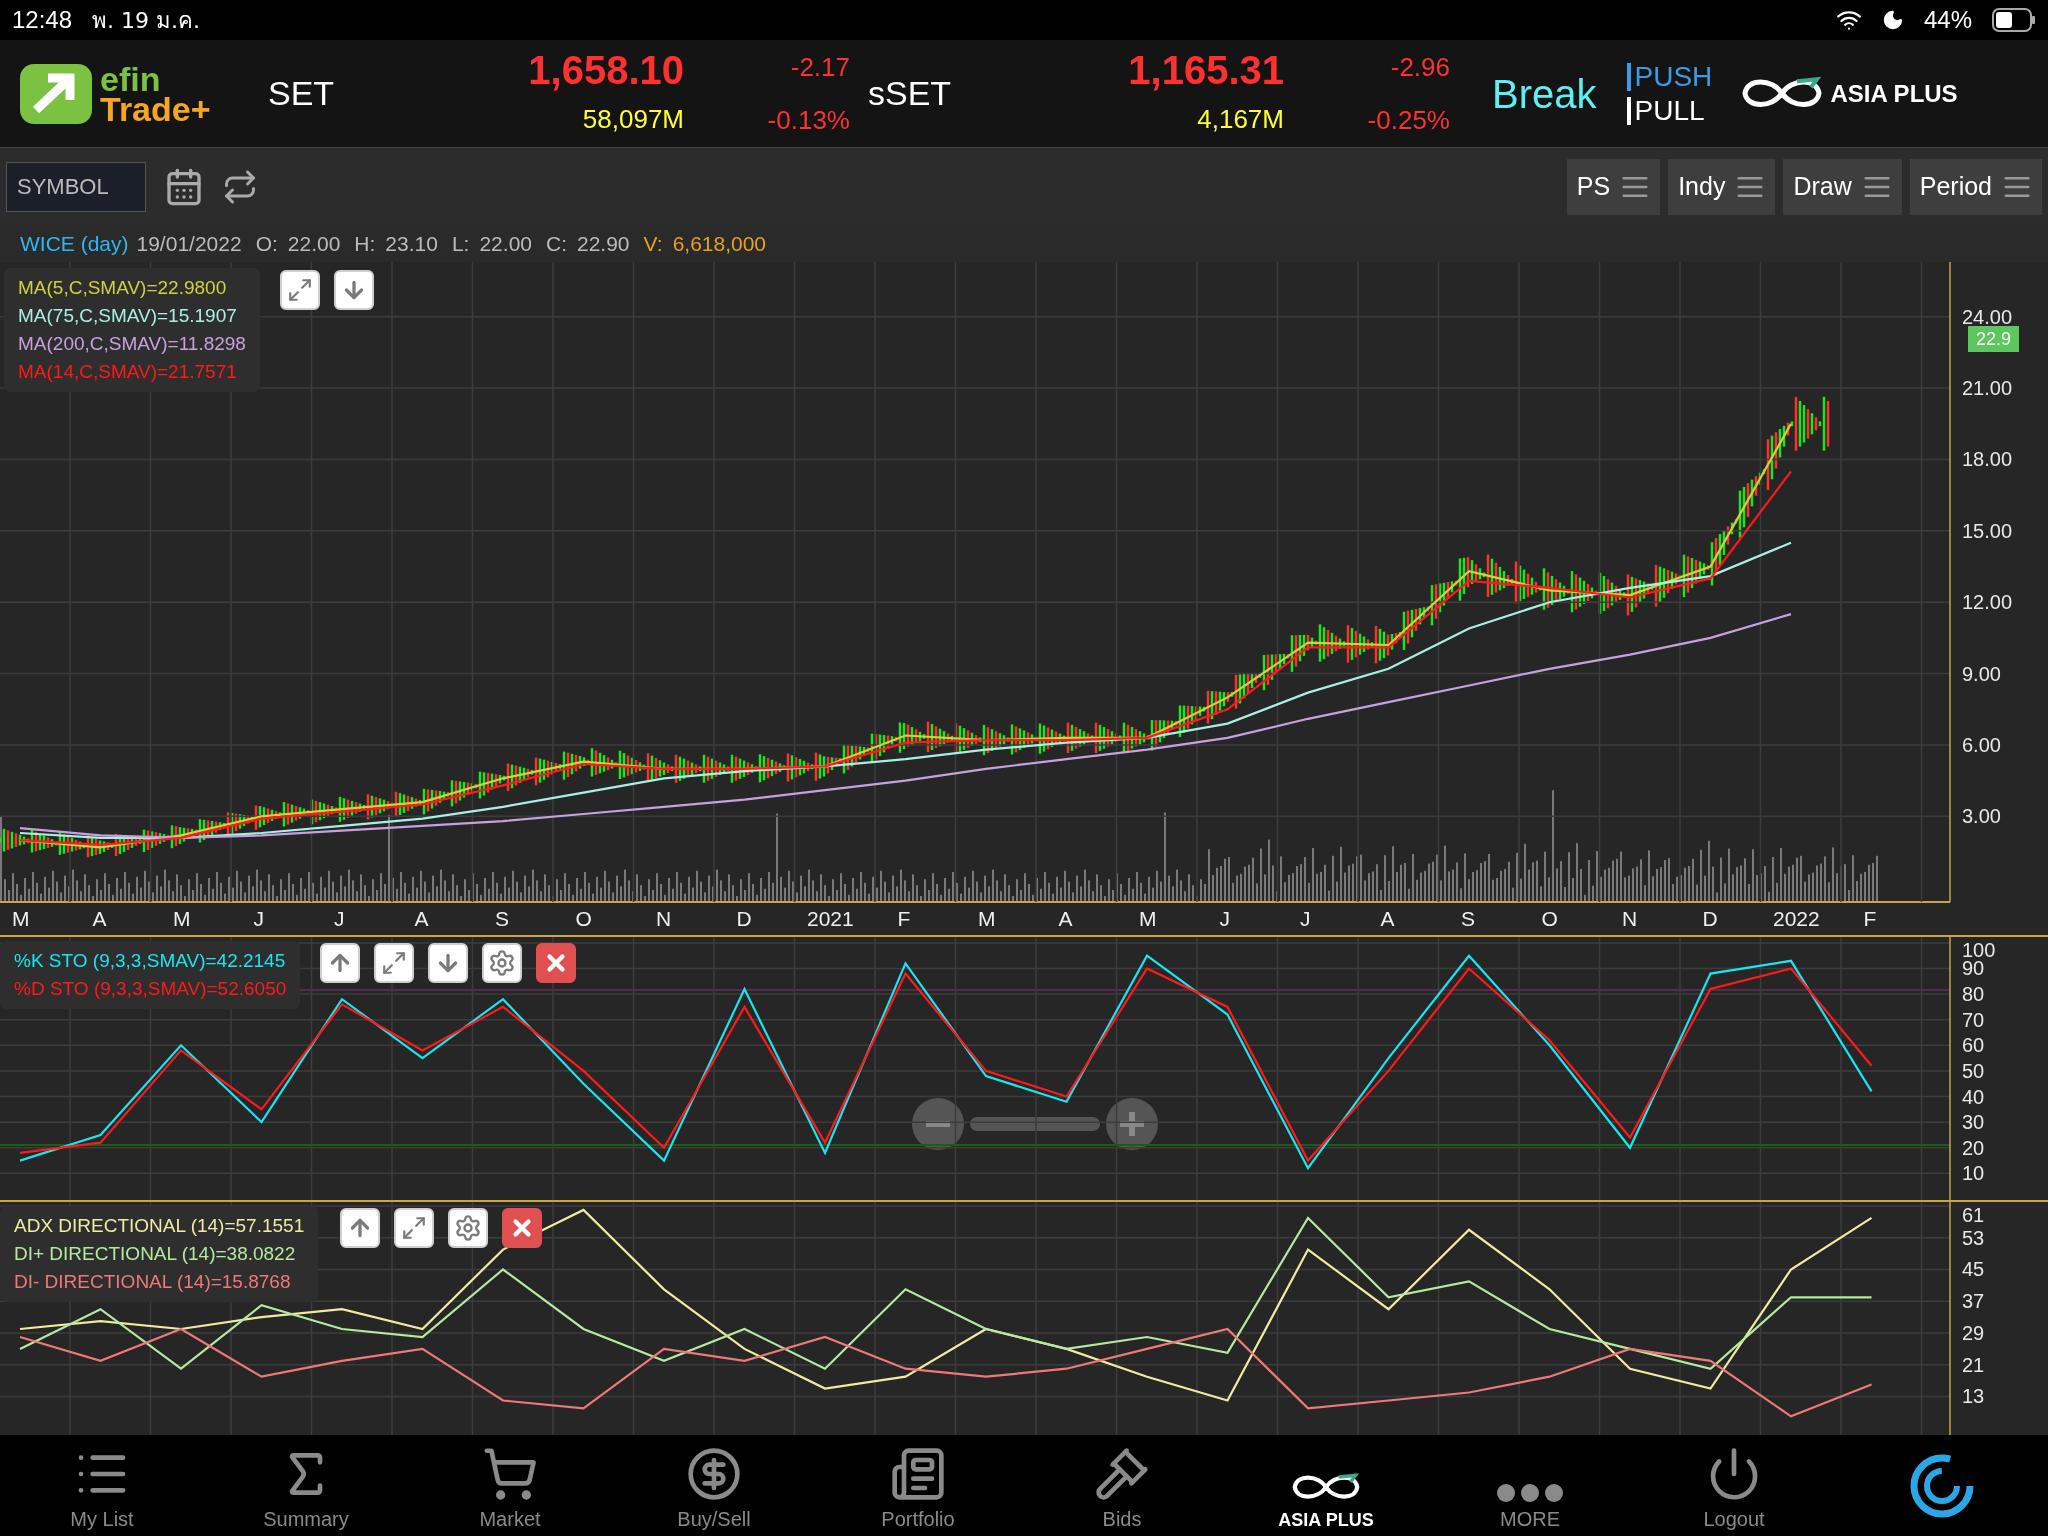  What do you see at coordinates (1994, 339) in the screenshot?
I see `last-price-tag: 22.9` at bounding box center [1994, 339].